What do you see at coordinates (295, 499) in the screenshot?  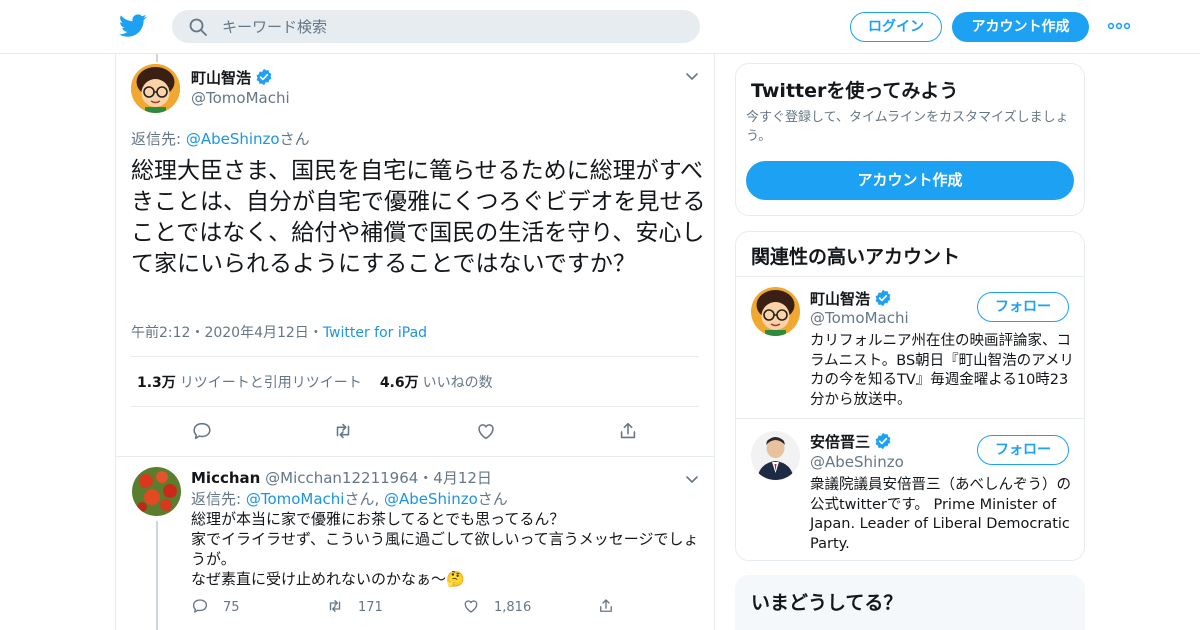 I see `mention-link: @TomoMachi` at bounding box center [295, 499].